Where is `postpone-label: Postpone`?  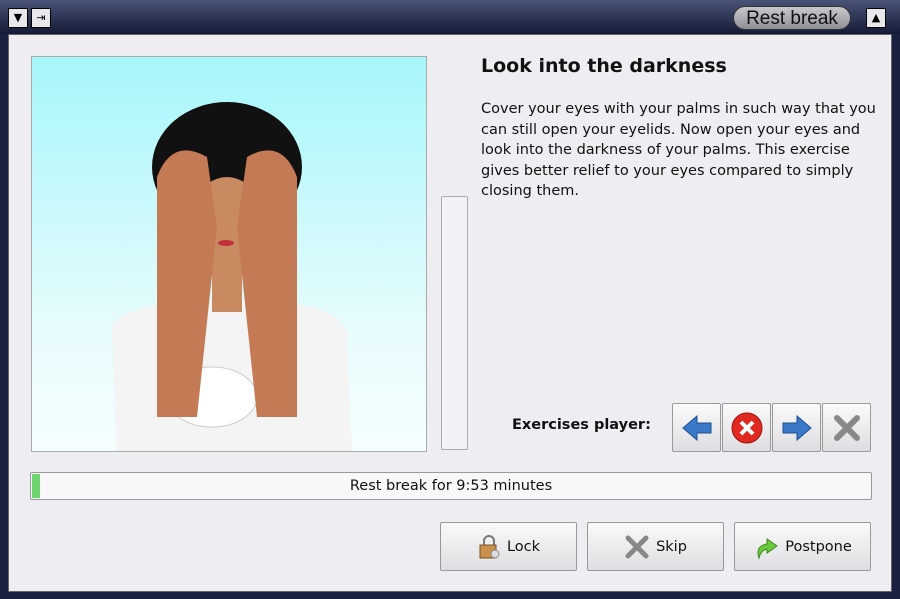
postpone-label: Postpone is located at coordinates (818, 546).